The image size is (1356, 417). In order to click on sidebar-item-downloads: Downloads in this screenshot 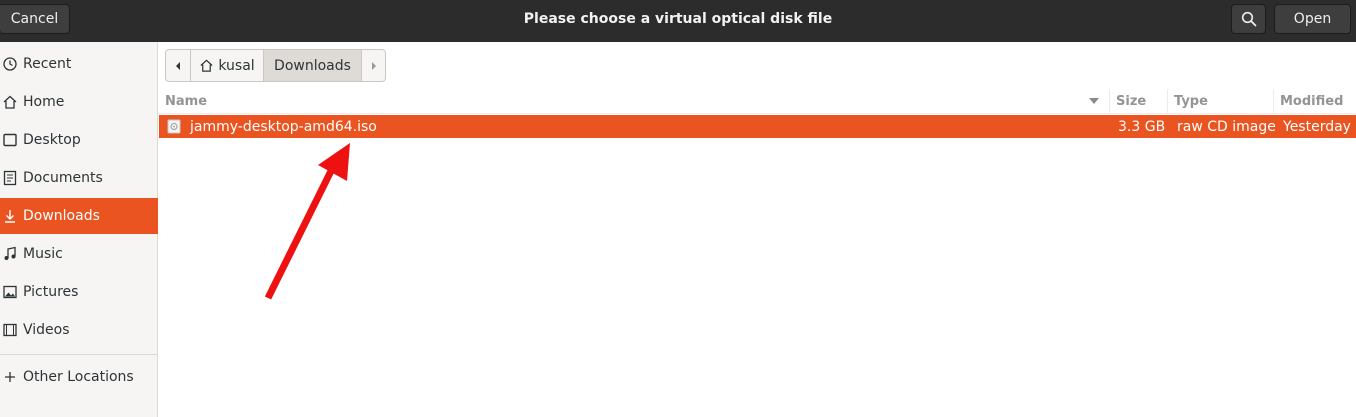, I will do `click(79, 216)`.